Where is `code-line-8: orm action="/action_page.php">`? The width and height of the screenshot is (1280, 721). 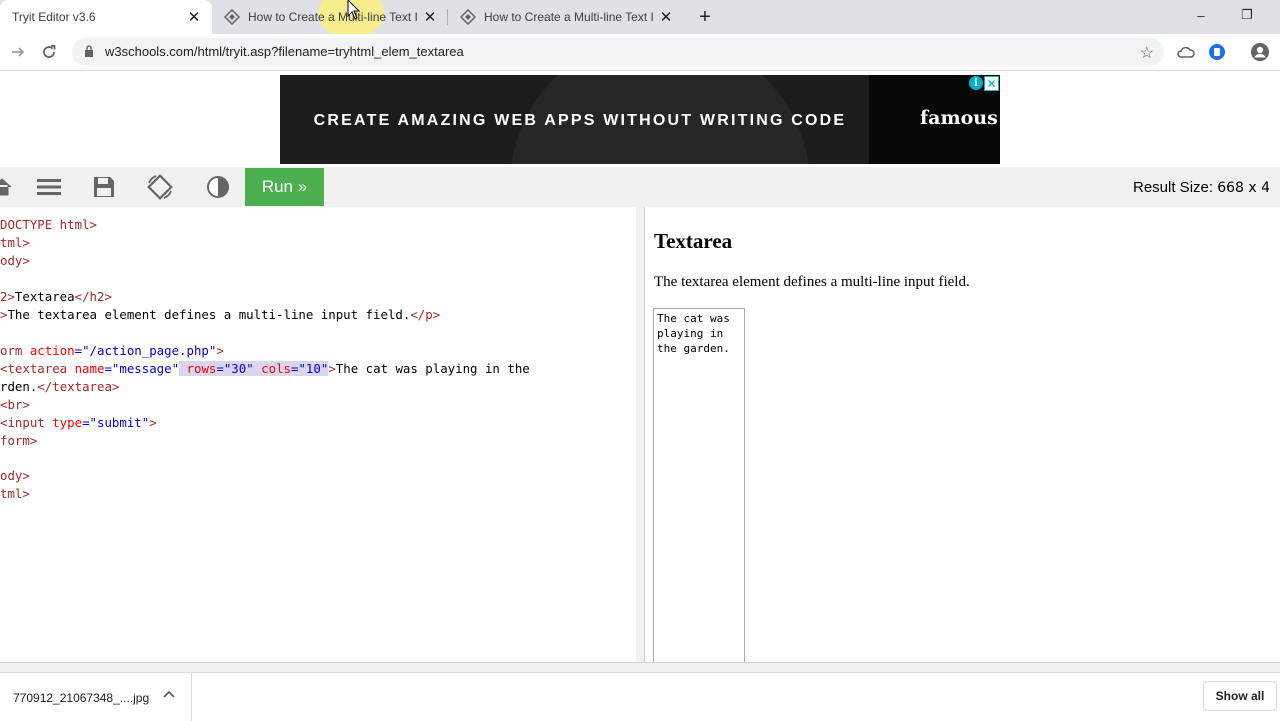
code-line-8: orm action="/action_page.php"> is located at coordinates (112, 350).